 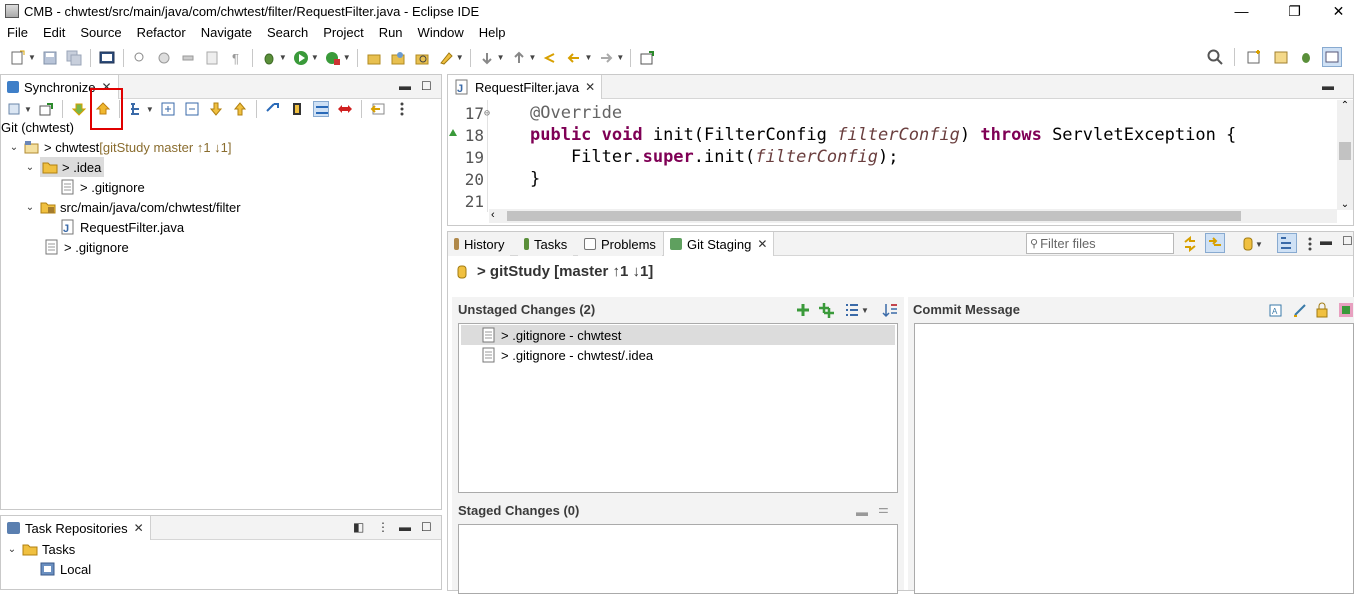 I want to click on menu-search: Search, so click(x=287, y=32).